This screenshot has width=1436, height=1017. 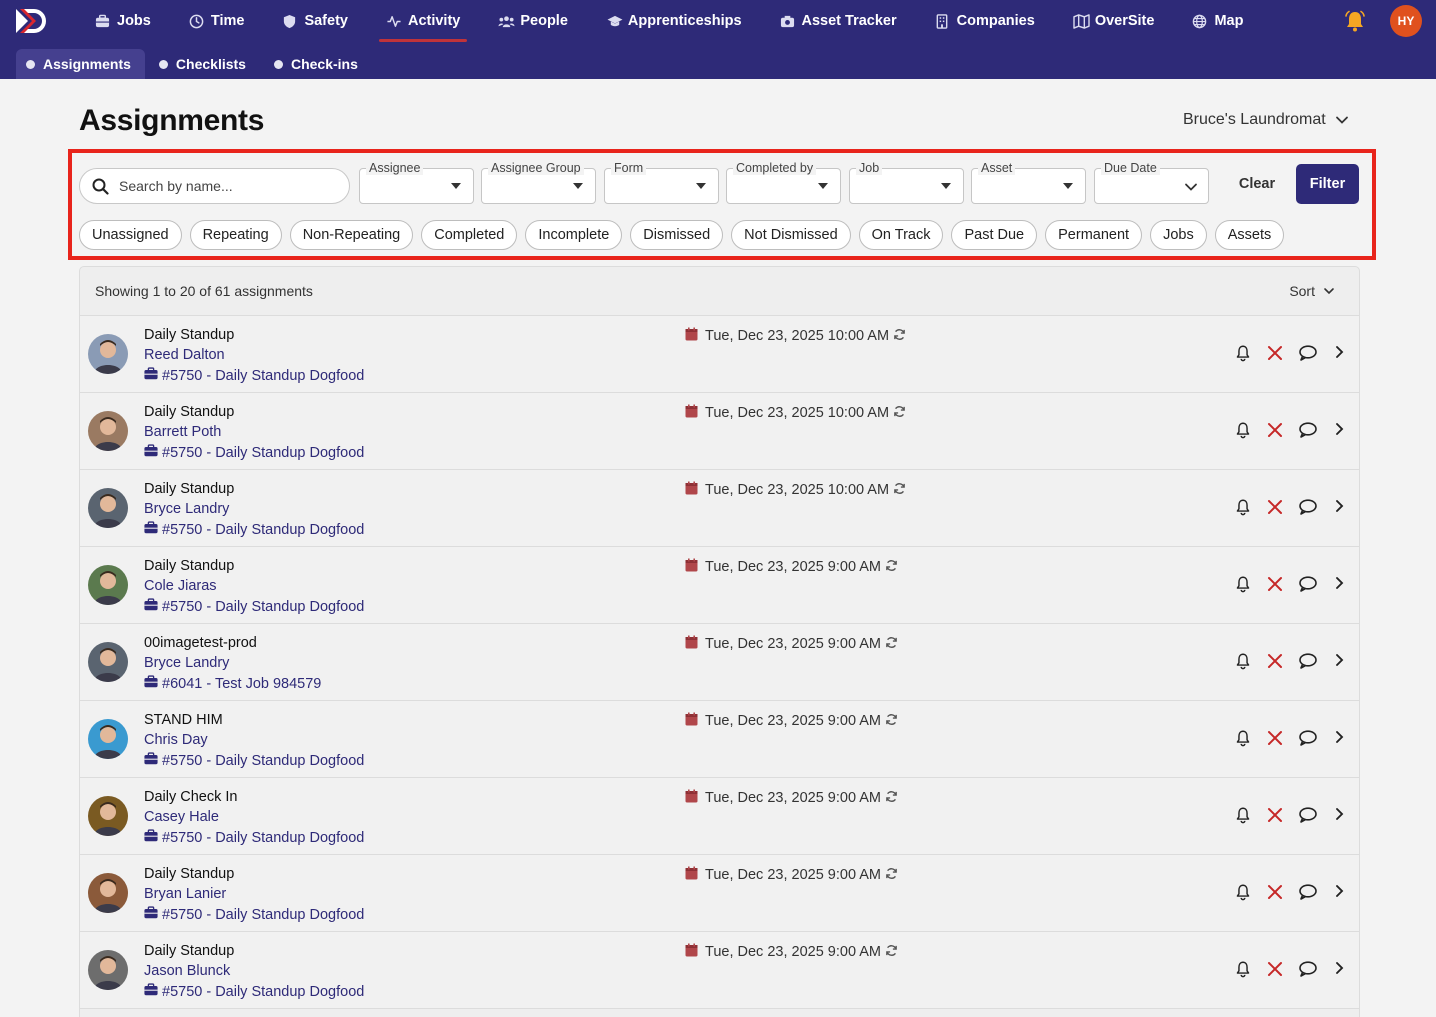 I want to click on sort-button: Sort, so click(x=1312, y=291).